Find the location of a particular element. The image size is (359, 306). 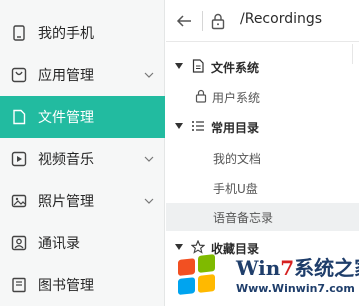

tree-node-label: 手机U盘 is located at coordinates (235, 189).